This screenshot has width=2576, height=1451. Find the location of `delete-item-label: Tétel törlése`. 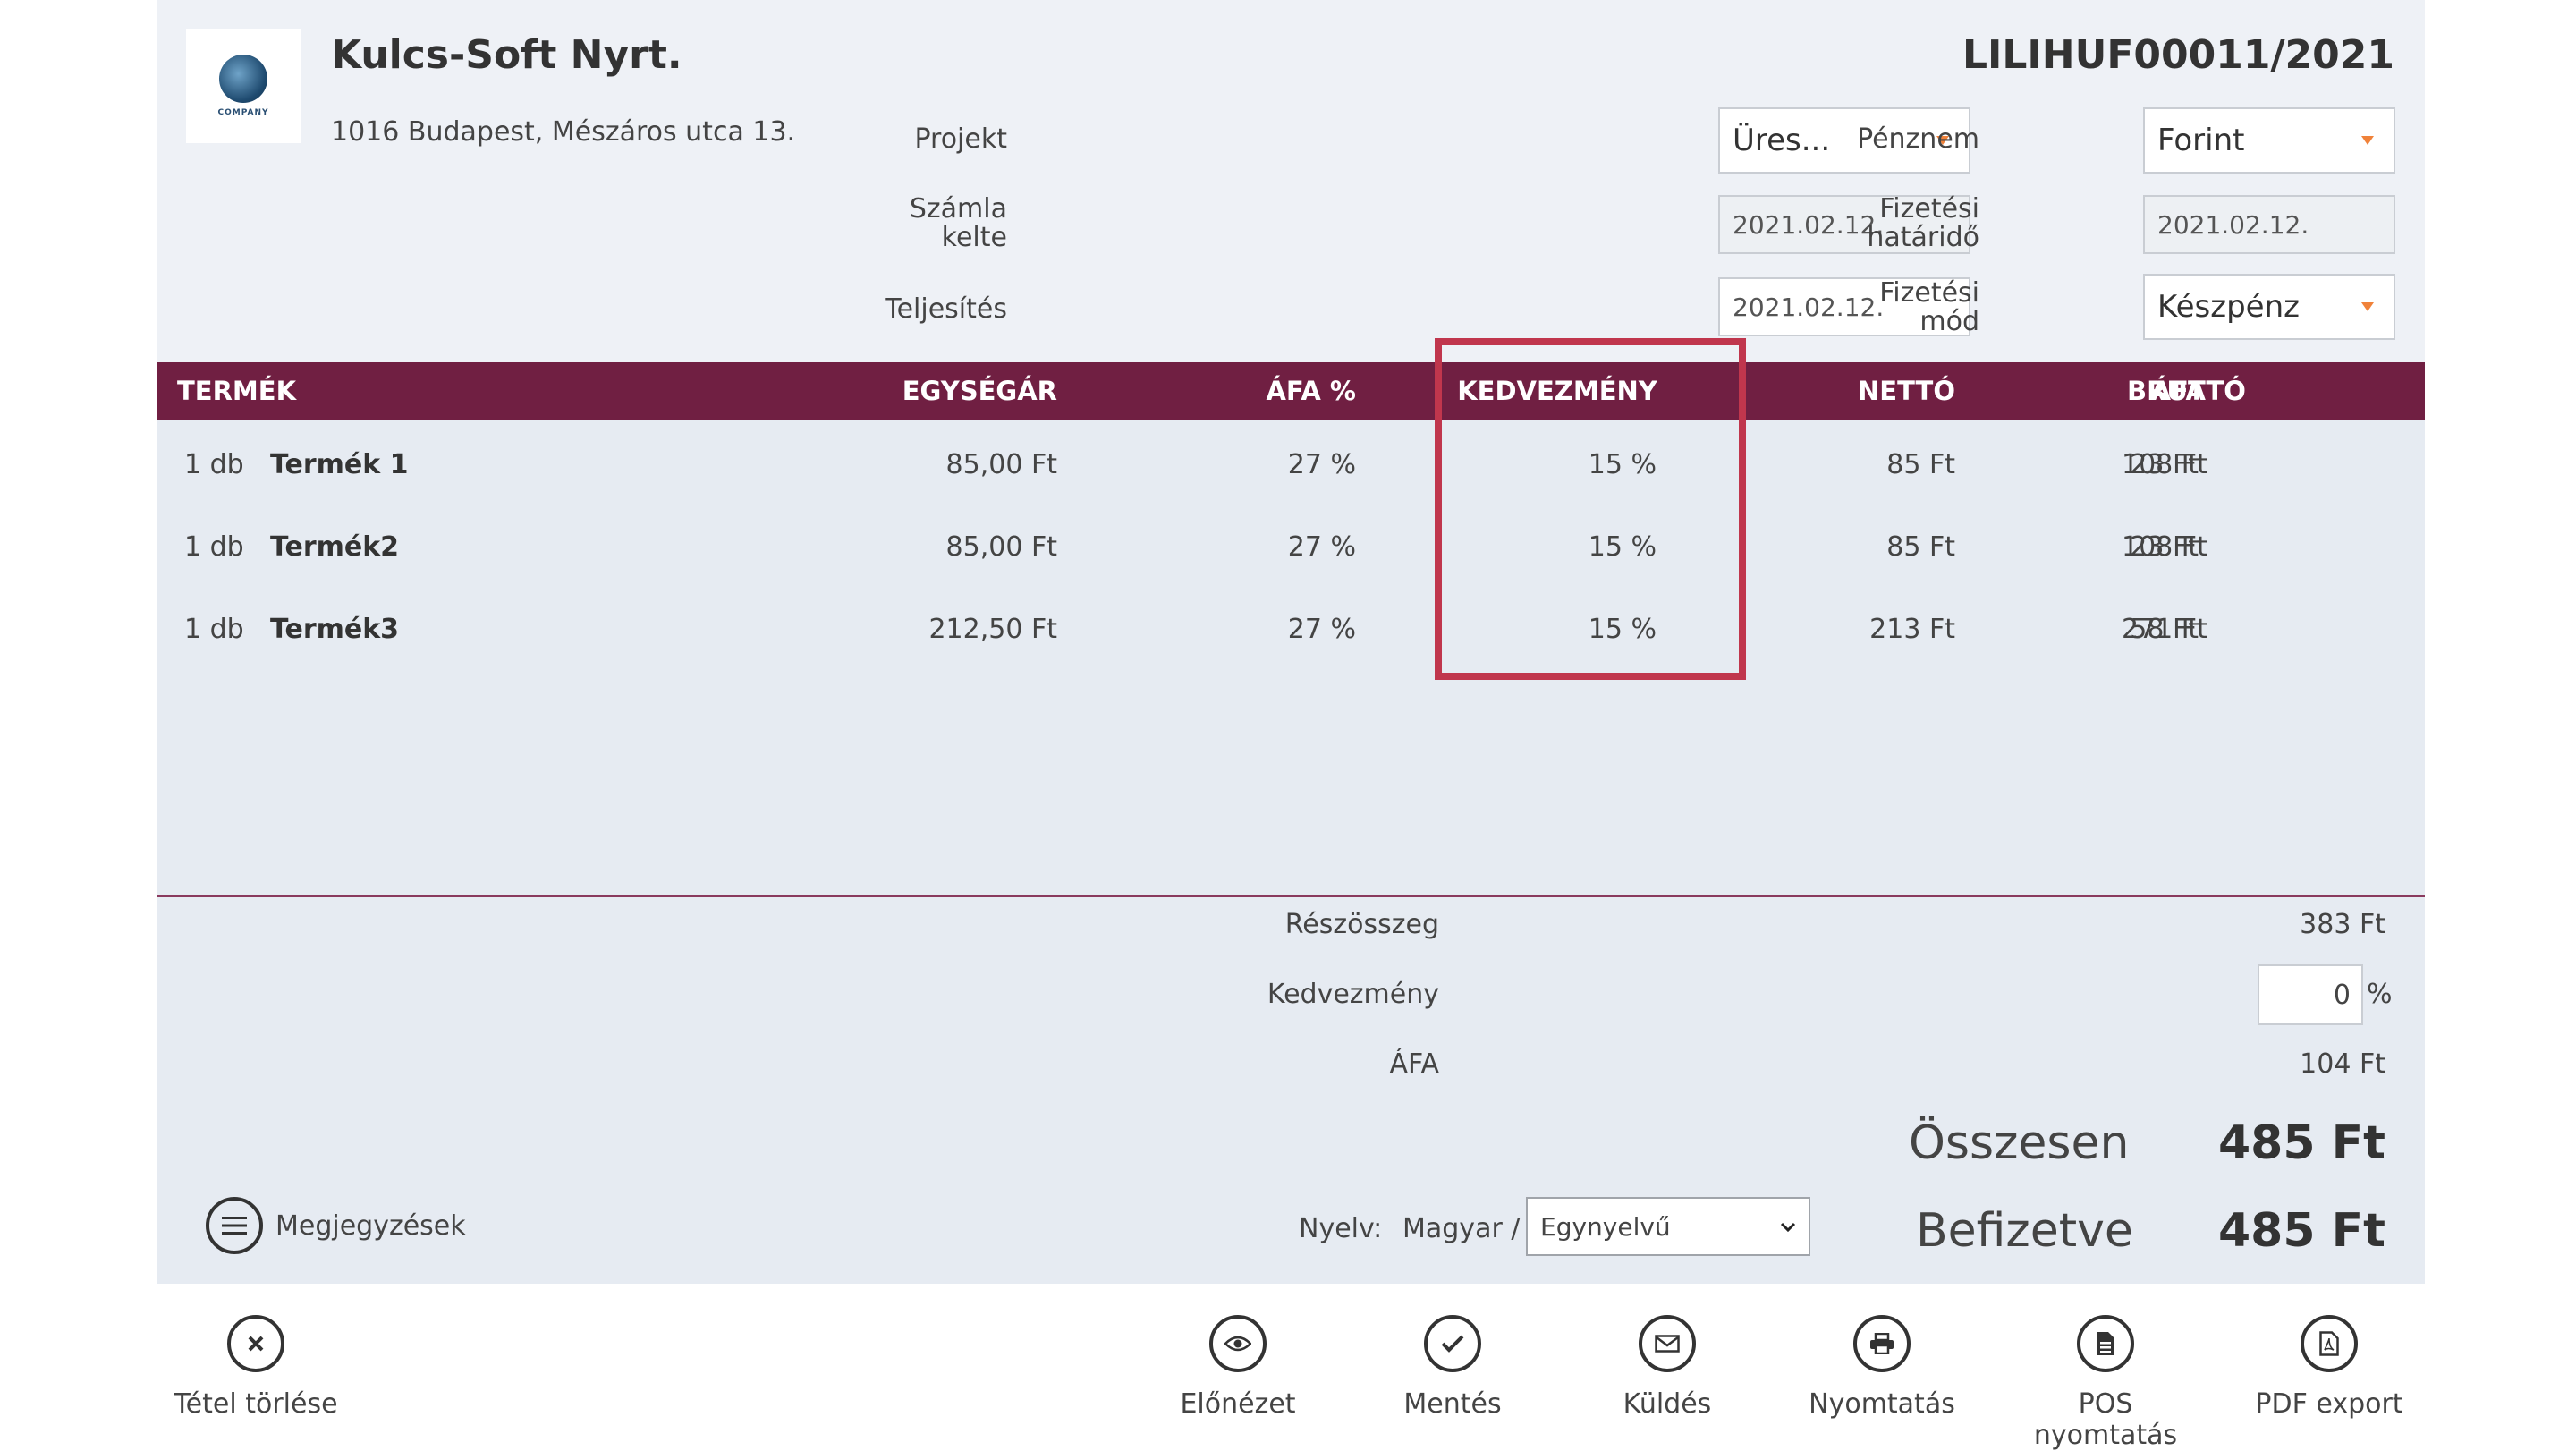

delete-item-label: Tétel törlése is located at coordinates (256, 1404).